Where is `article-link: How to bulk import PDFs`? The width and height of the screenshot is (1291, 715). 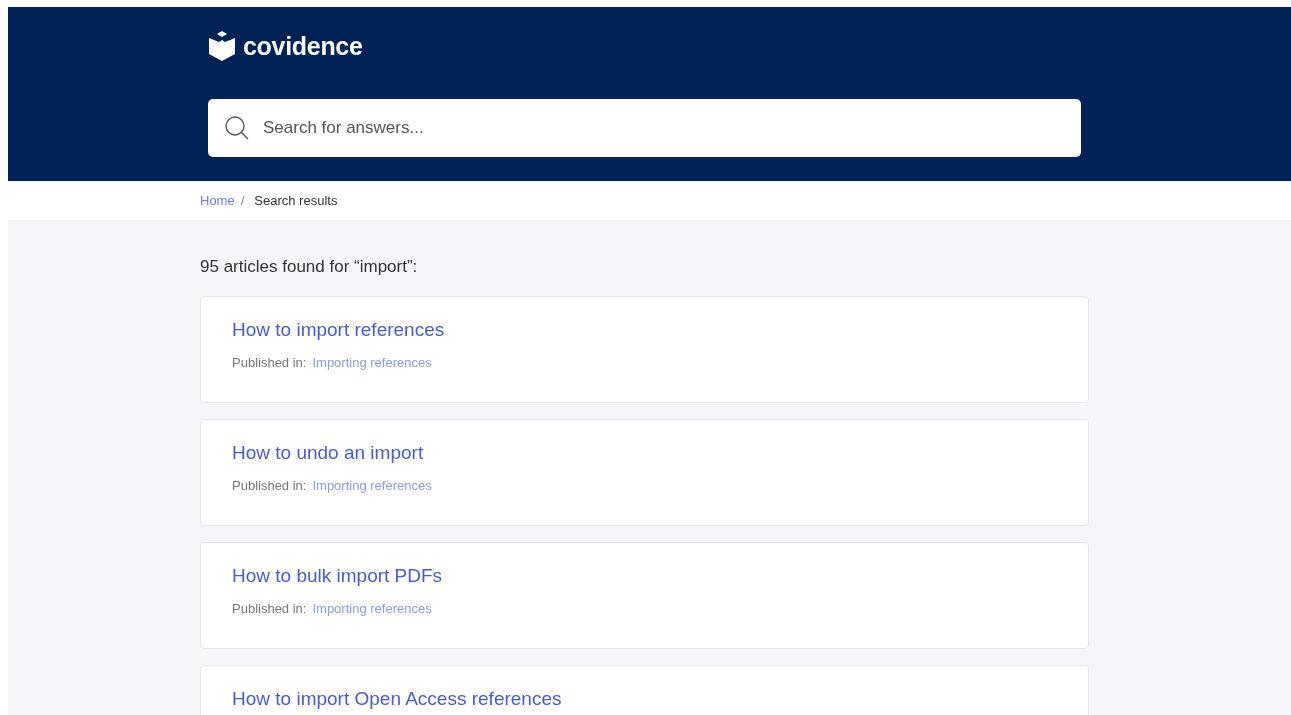 article-link: How to bulk import PDFs is located at coordinates (337, 576).